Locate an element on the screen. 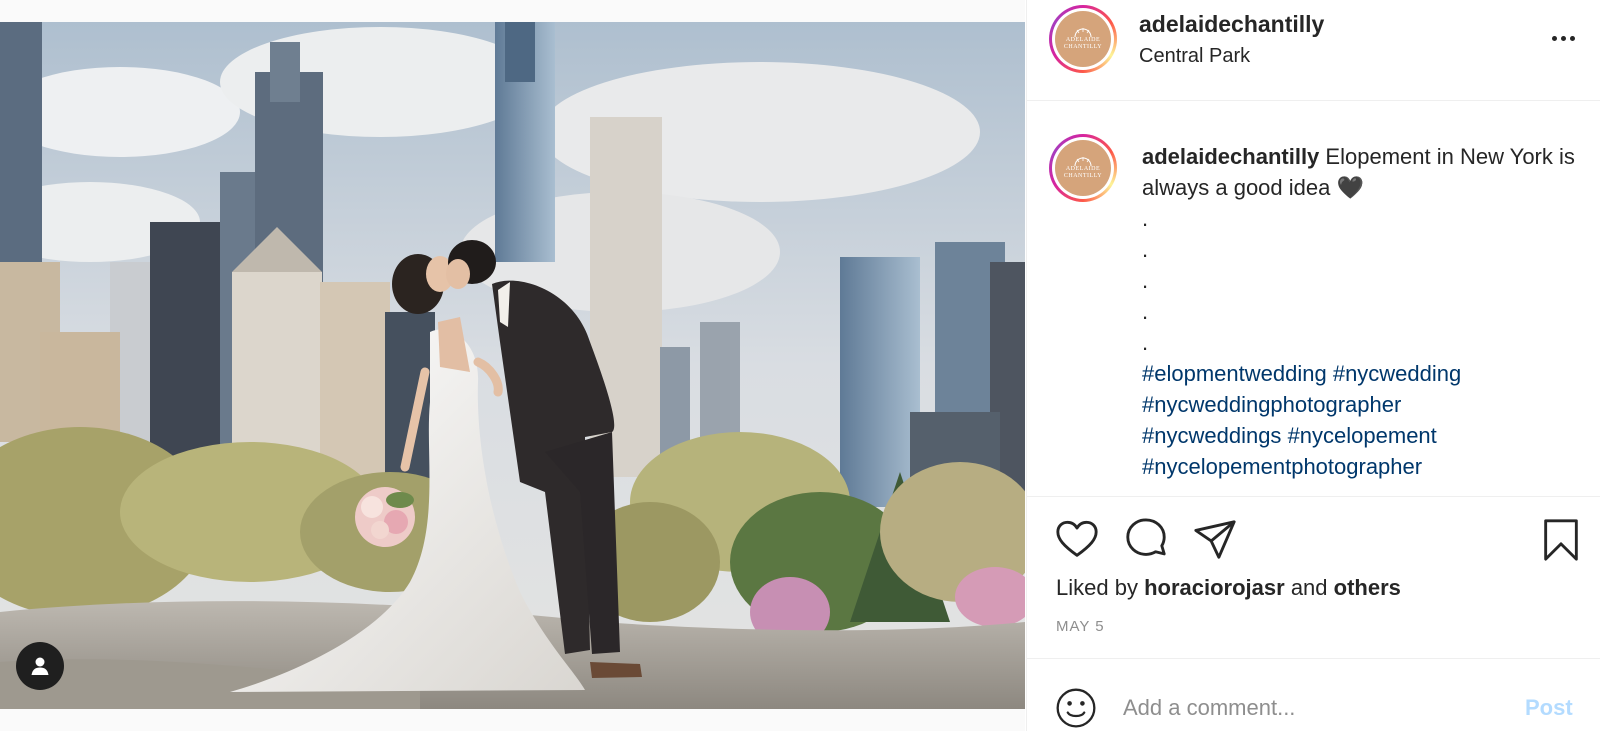  hashtag-link: #nycelopement is located at coordinates (1362, 435).